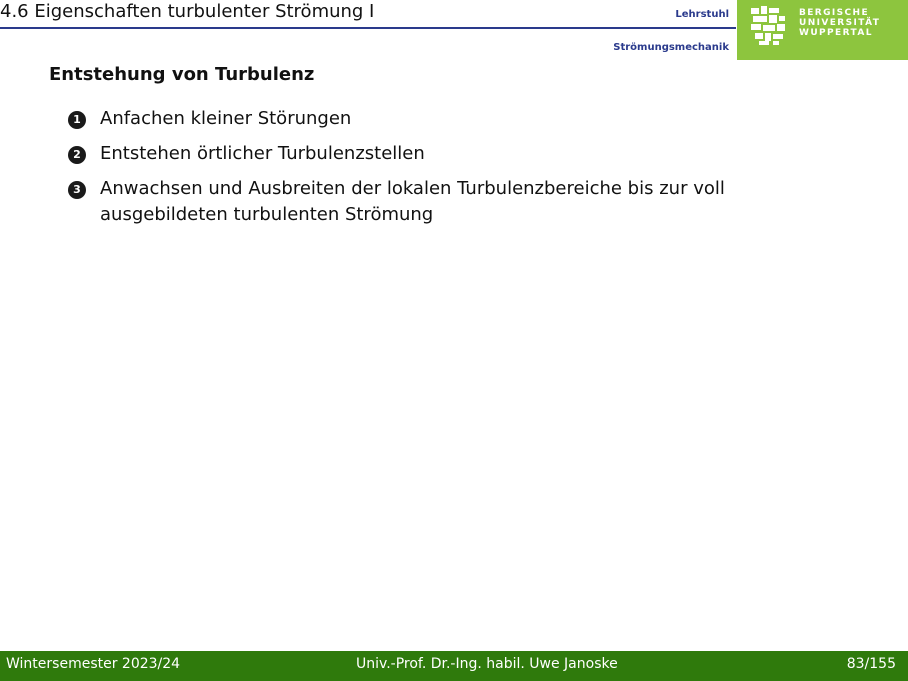 The height and width of the screenshot is (681, 908). What do you see at coordinates (769, 26) in the screenshot?
I see `lion-crest-icon` at bounding box center [769, 26].